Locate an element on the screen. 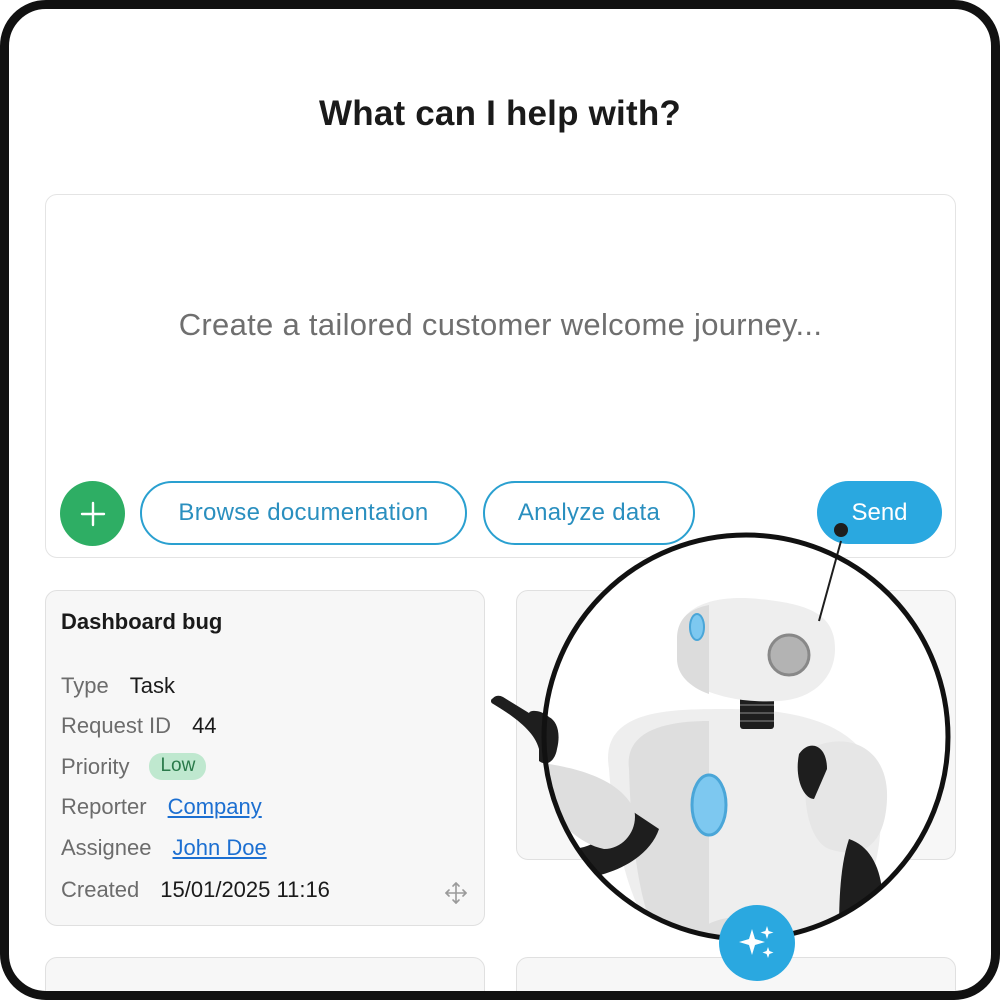 This screenshot has height=1000, width=1000. sparkle-icon is located at coordinates (756, 942).